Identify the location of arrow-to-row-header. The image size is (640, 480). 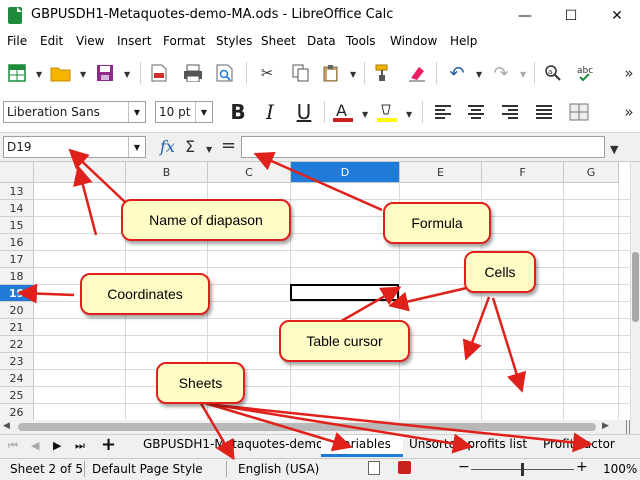
(46, 293).